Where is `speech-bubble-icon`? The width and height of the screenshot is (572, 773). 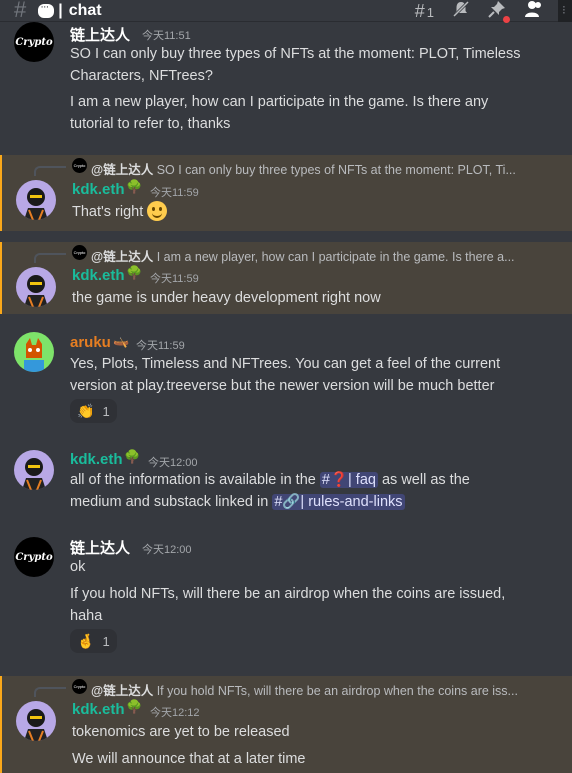
speech-bubble-icon is located at coordinates (46, 9).